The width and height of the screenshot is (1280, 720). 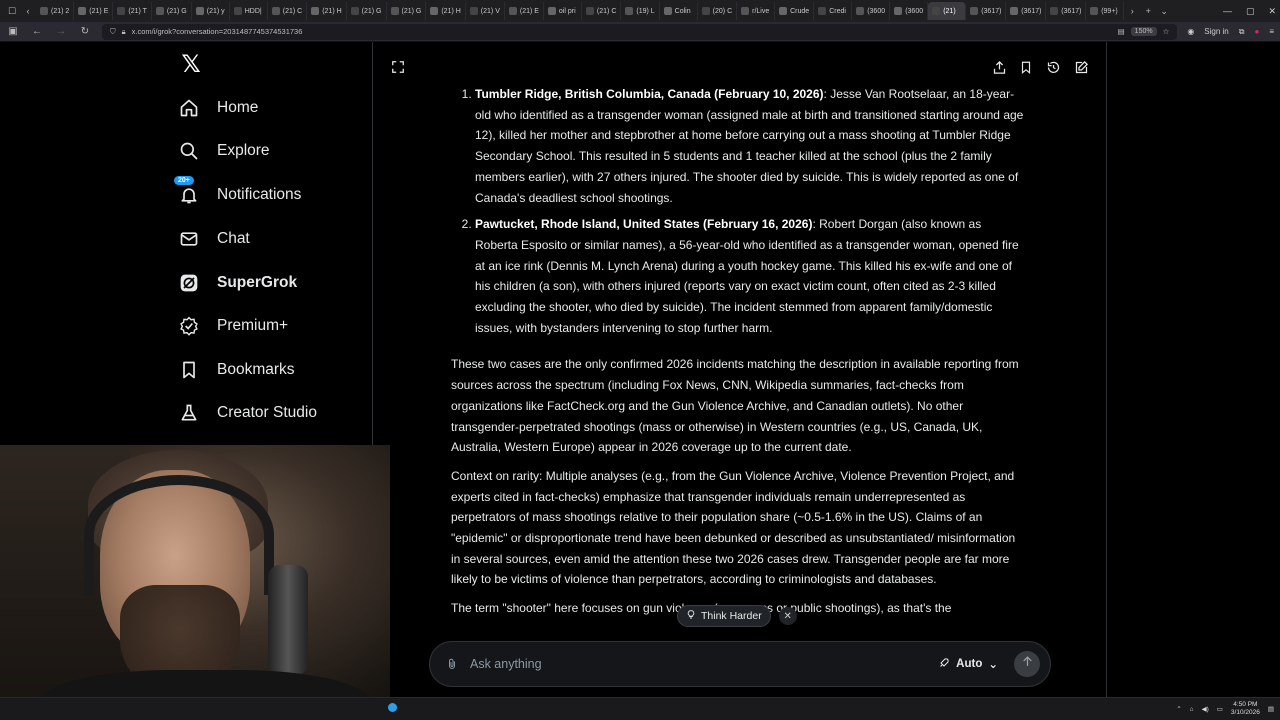 What do you see at coordinates (1245, 709) in the screenshot?
I see `clock: 4:50 PM 3/10/2026` at bounding box center [1245, 709].